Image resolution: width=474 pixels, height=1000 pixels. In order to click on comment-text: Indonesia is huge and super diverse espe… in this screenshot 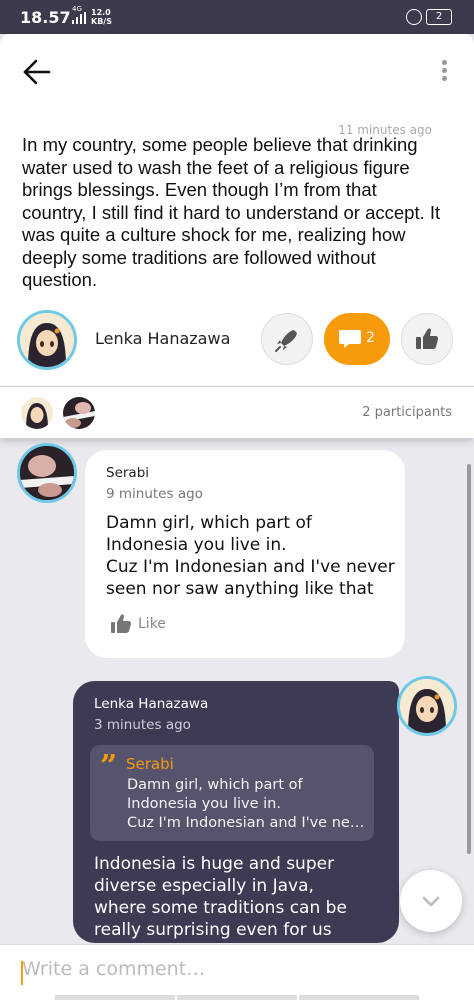, I will do `click(220, 897)`.